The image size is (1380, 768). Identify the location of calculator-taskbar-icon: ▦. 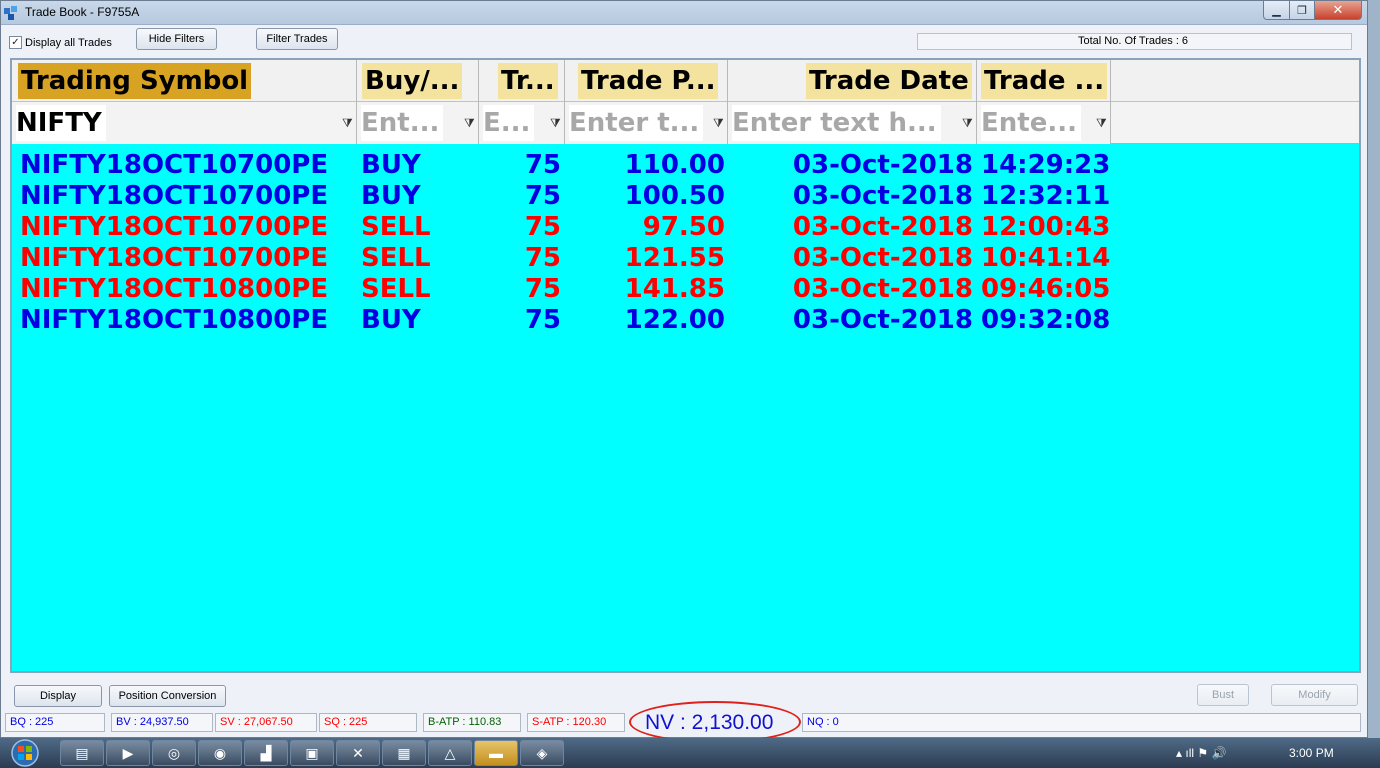
(404, 753).